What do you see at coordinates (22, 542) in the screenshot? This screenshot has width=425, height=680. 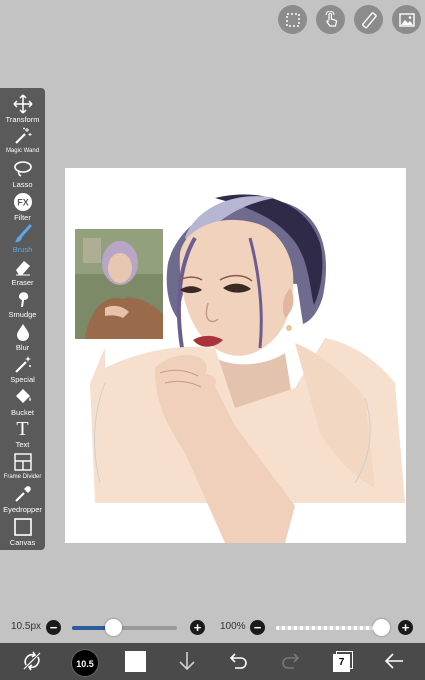 I see `tool-label: Canvas` at bounding box center [22, 542].